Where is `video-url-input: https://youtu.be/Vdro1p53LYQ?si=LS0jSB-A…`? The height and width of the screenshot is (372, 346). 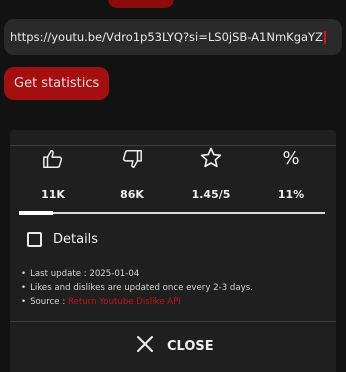 video-url-input: https://youtu.be/Vdro1p53LYQ?si=LS0jSB-A… is located at coordinates (173, 37).